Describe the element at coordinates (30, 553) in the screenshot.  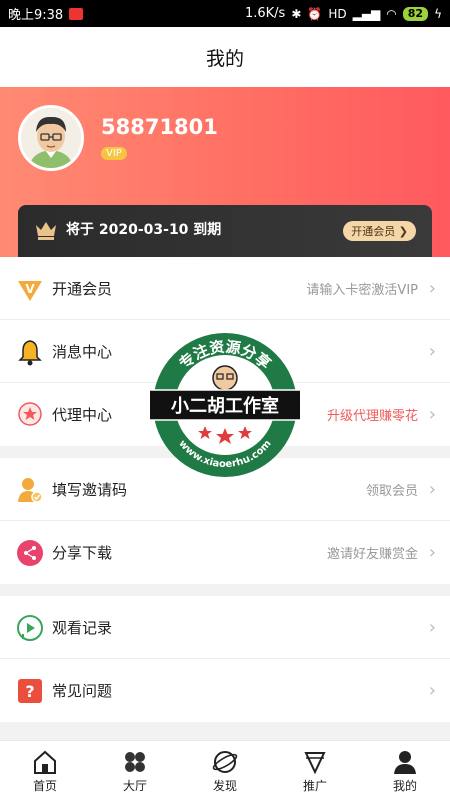
I see `share-icon` at that location.